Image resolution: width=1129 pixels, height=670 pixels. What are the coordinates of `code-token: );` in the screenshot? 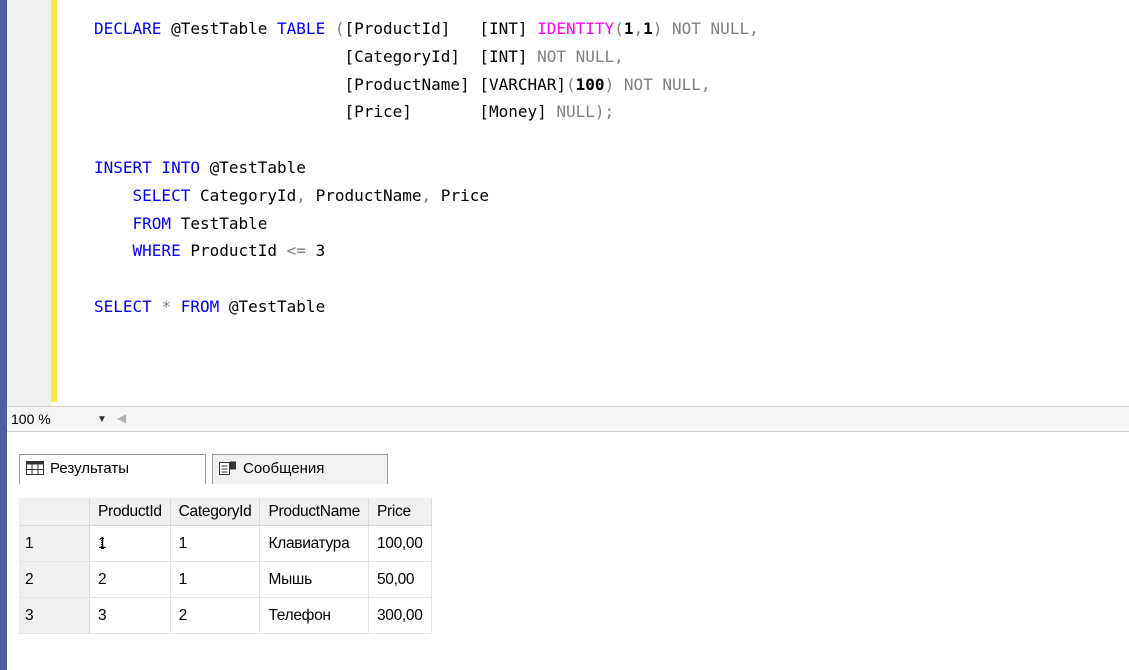 It's located at (604, 112).